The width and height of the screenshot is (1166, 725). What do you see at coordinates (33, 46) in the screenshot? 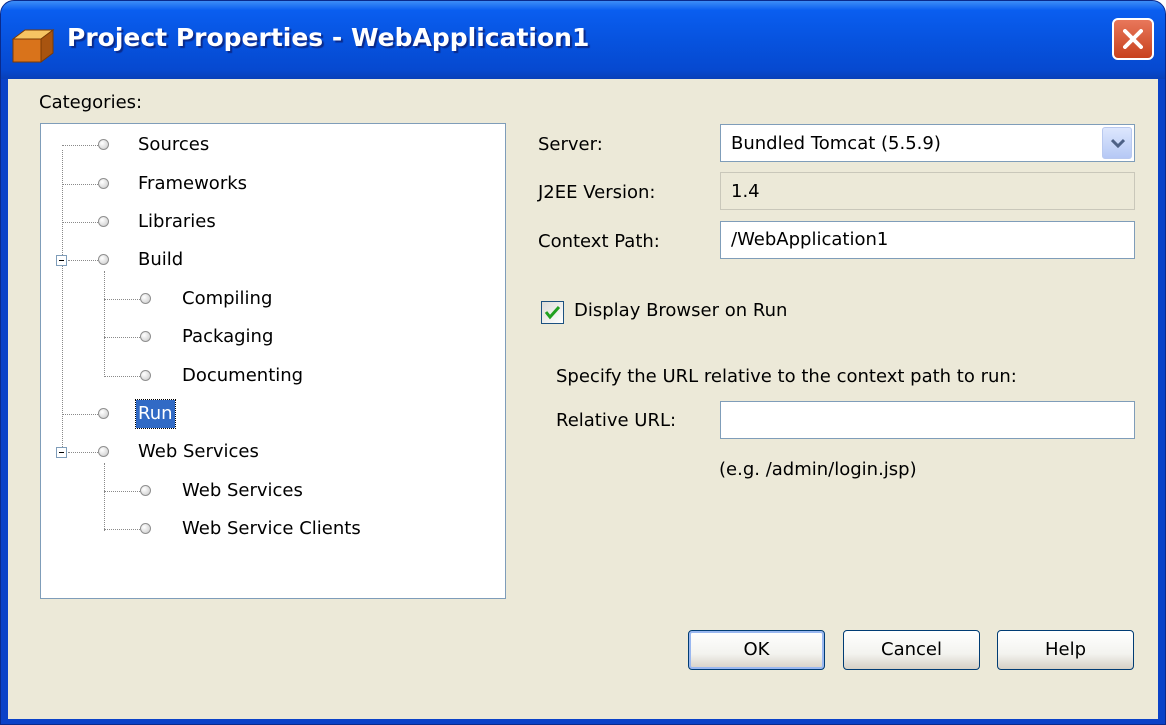
I see `project-box-icon` at bounding box center [33, 46].